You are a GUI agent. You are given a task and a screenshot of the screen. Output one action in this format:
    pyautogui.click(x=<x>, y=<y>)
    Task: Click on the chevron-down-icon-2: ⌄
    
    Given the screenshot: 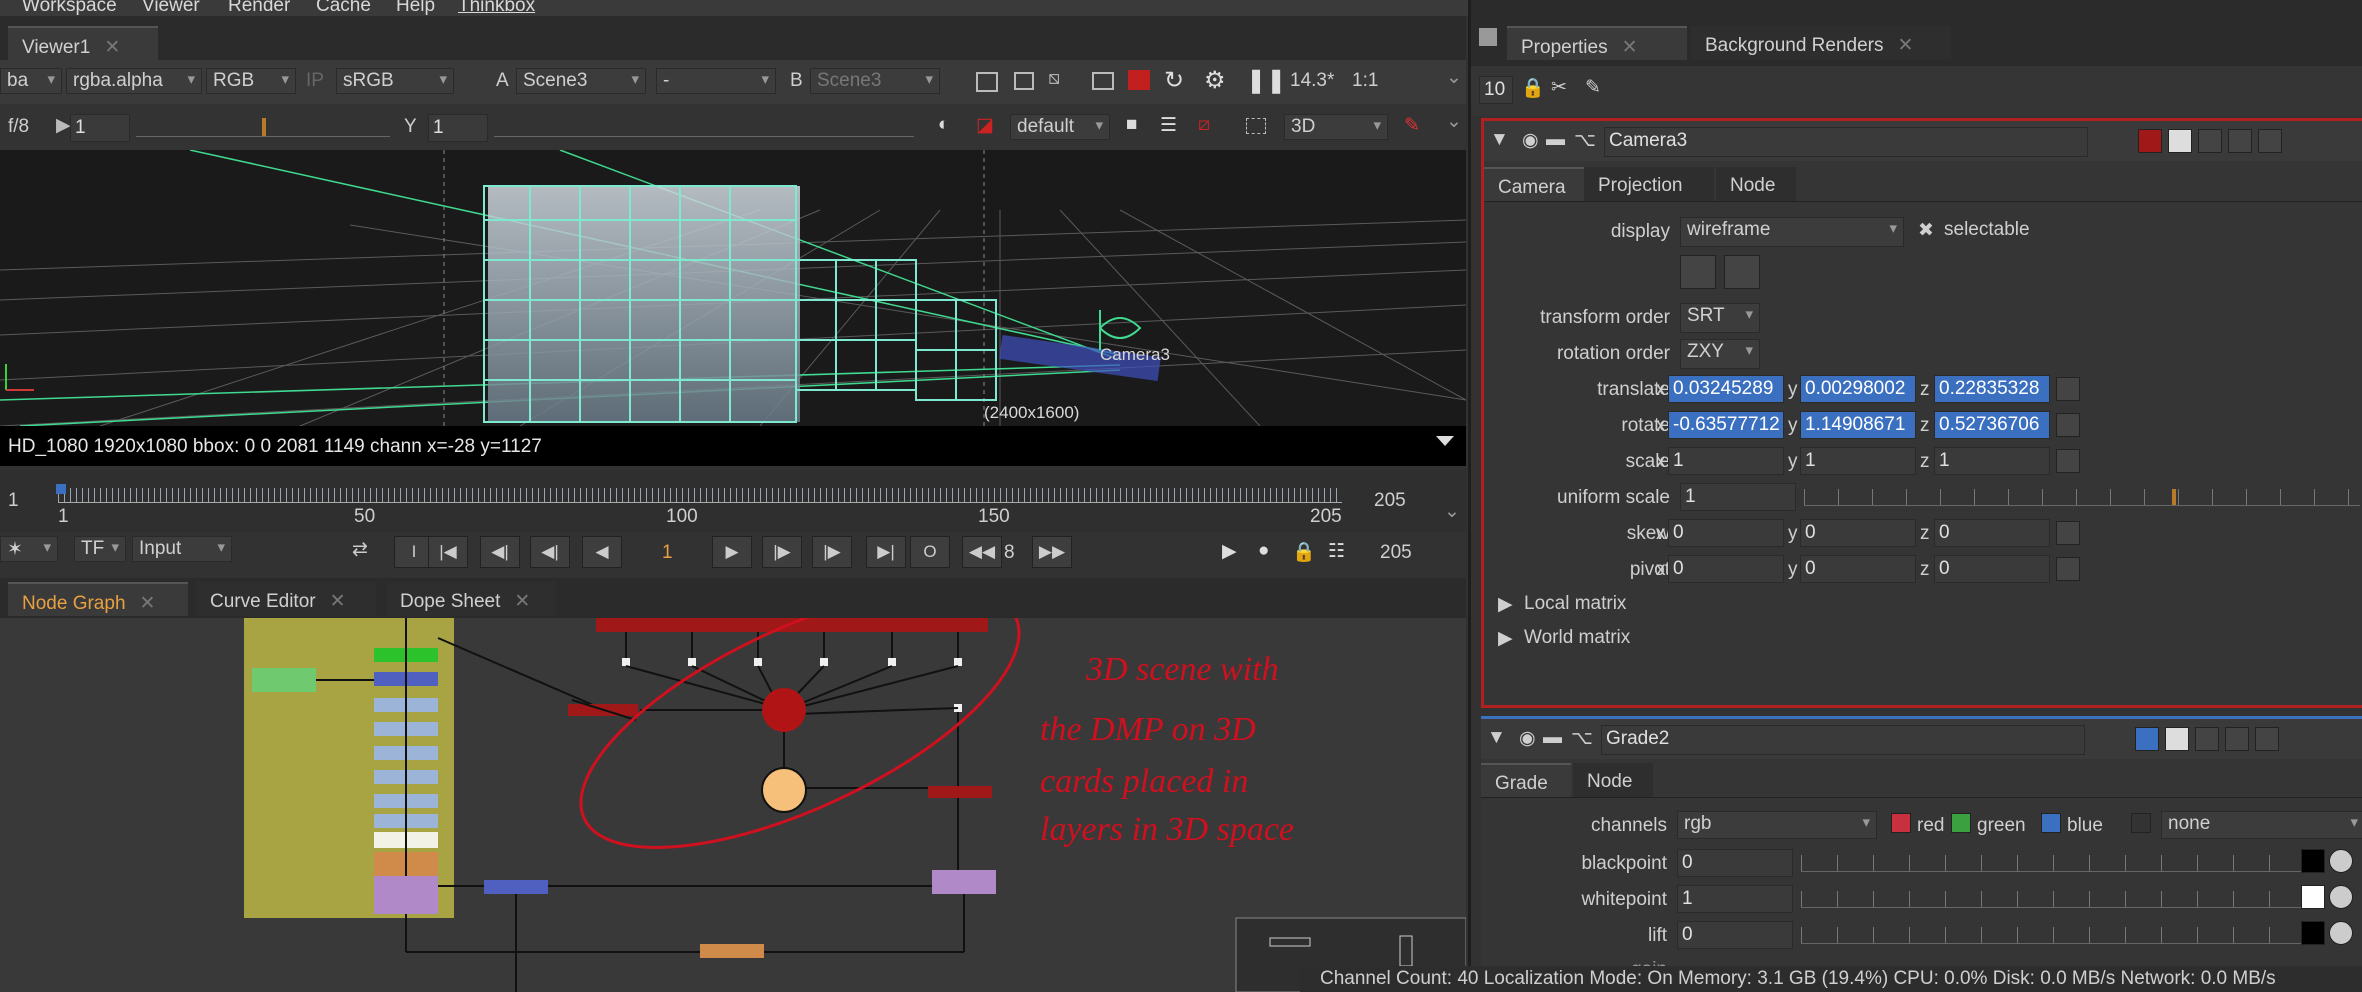 What is the action you would take?
    pyautogui.click(x=1454, y=121)
    